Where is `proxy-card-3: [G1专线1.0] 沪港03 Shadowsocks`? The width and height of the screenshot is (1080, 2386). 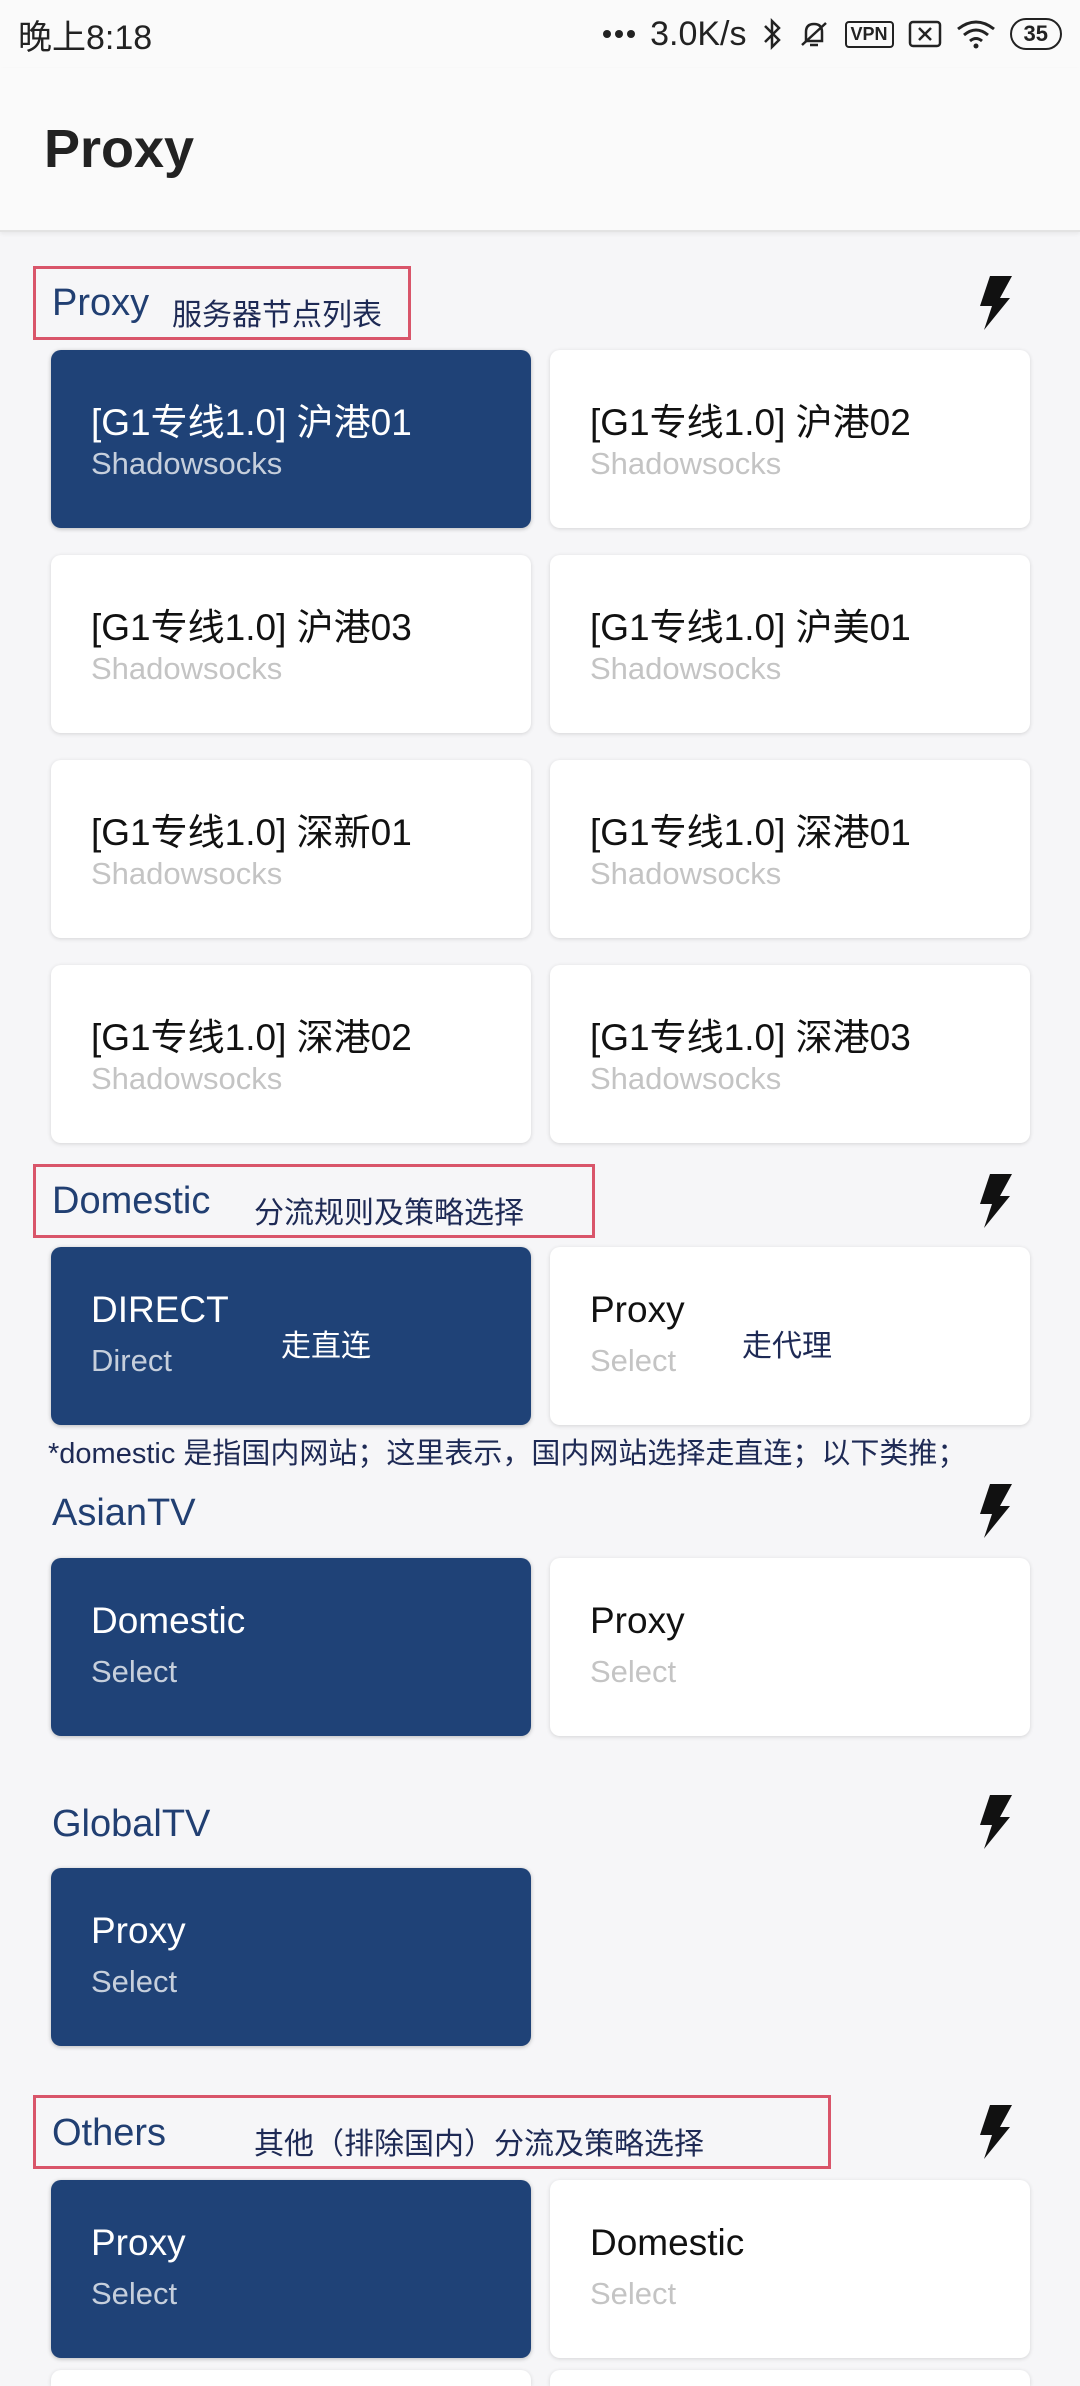
proxy-card-3: [G1专线1.0] 沪港03 Shadowsocks is located at coordinates (291, 644).